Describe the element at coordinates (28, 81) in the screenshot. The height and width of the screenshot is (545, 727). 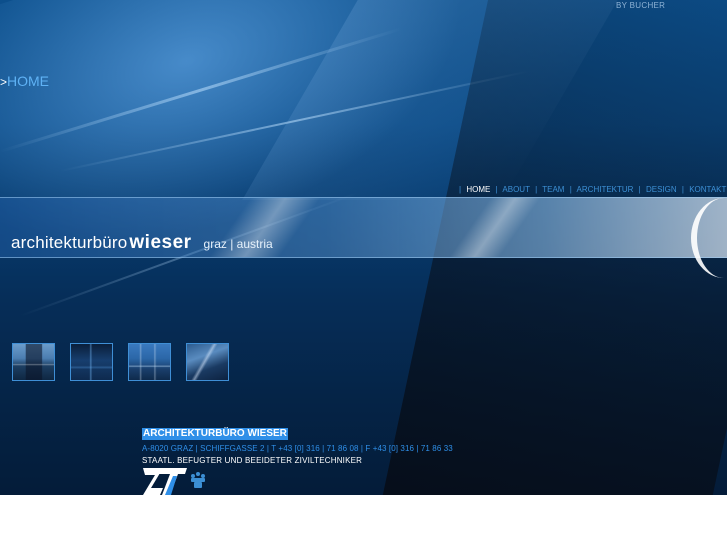
I see `page-title-label: HOME` at that location.